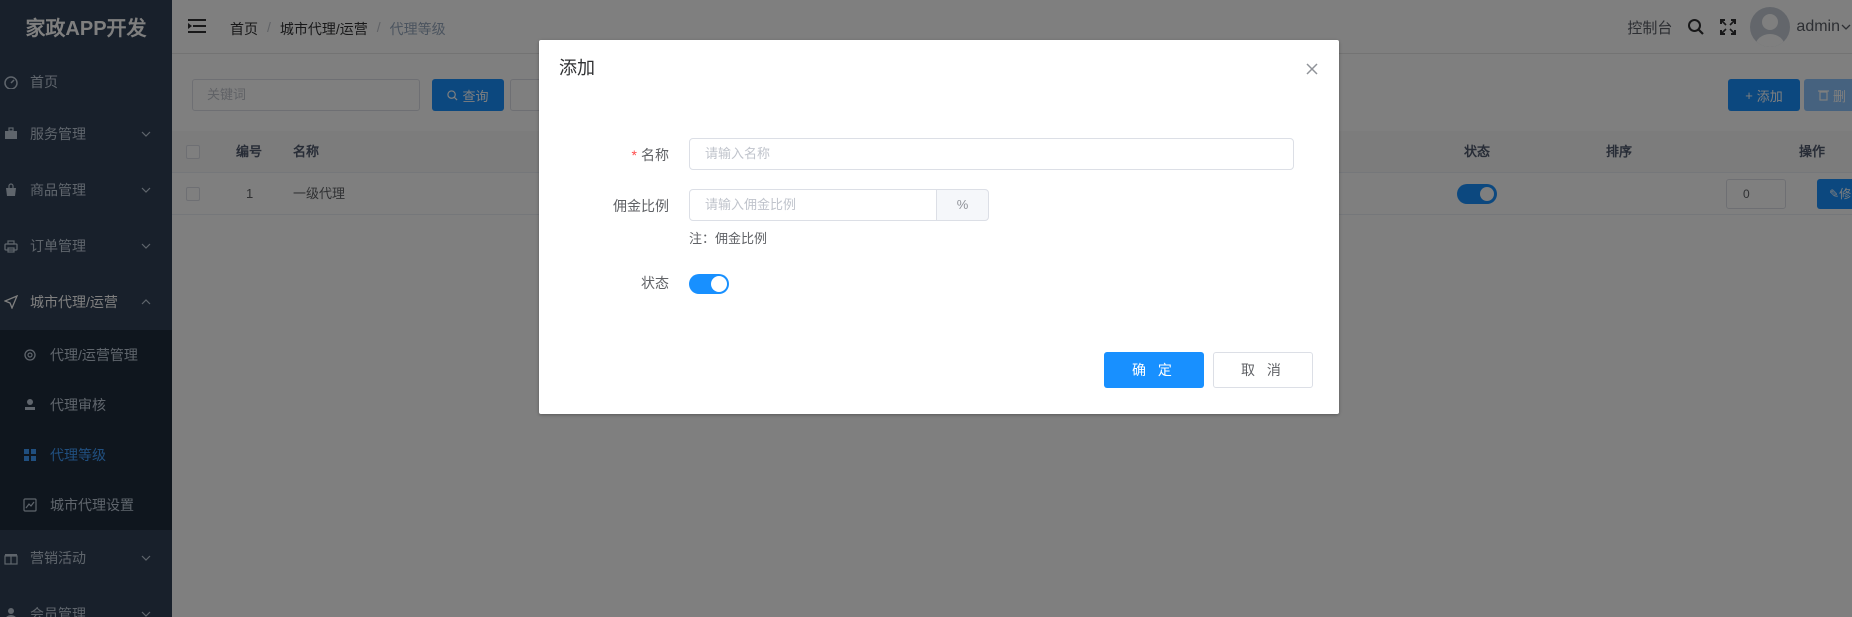 This screenshot has width=1852, height=617. What do you see at coordinates (962, 205) in the screenshot?
I see `percent-suffix: %` at bounding box center [962, 205].